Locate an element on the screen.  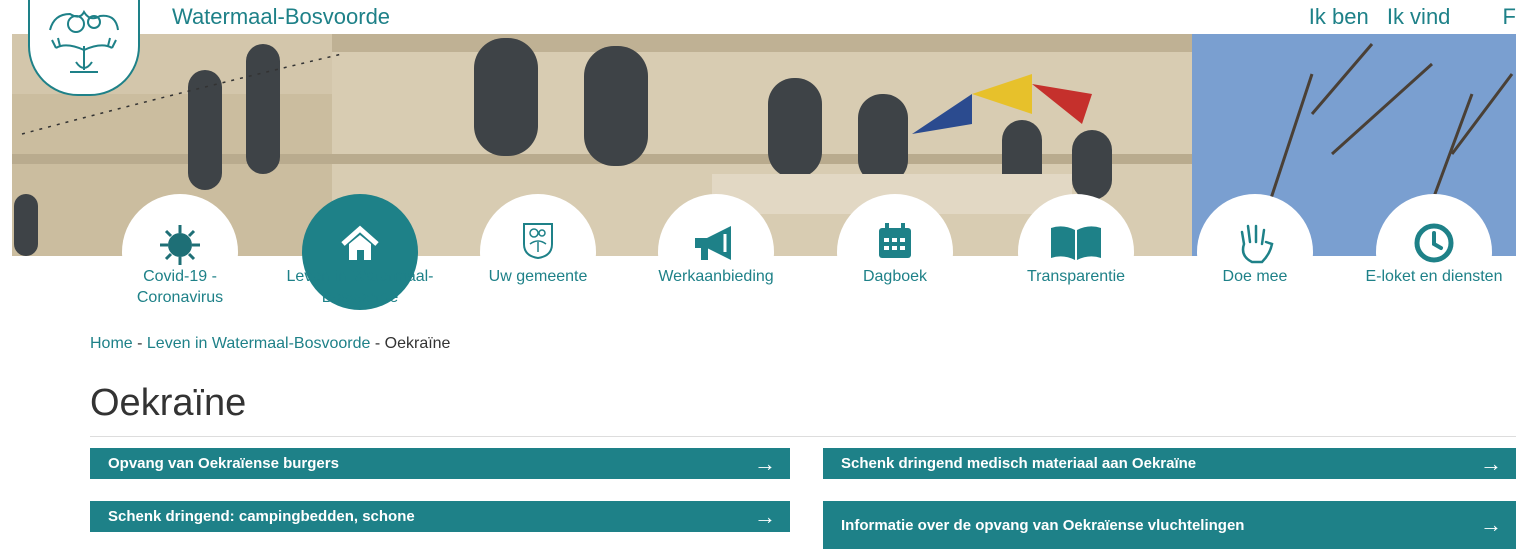
nav-item-dagboek: Dagboek is located at coordinates (895, 252).